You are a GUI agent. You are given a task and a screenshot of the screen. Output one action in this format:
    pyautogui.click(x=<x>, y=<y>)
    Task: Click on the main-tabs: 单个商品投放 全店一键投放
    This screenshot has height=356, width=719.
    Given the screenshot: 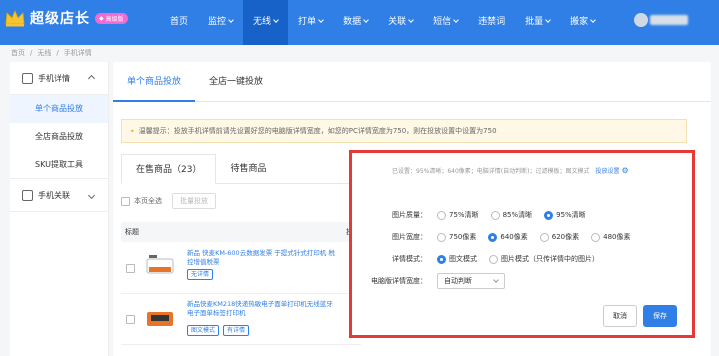 What is the action you would take?
    pyautogui.click(x=412, y=82)
    